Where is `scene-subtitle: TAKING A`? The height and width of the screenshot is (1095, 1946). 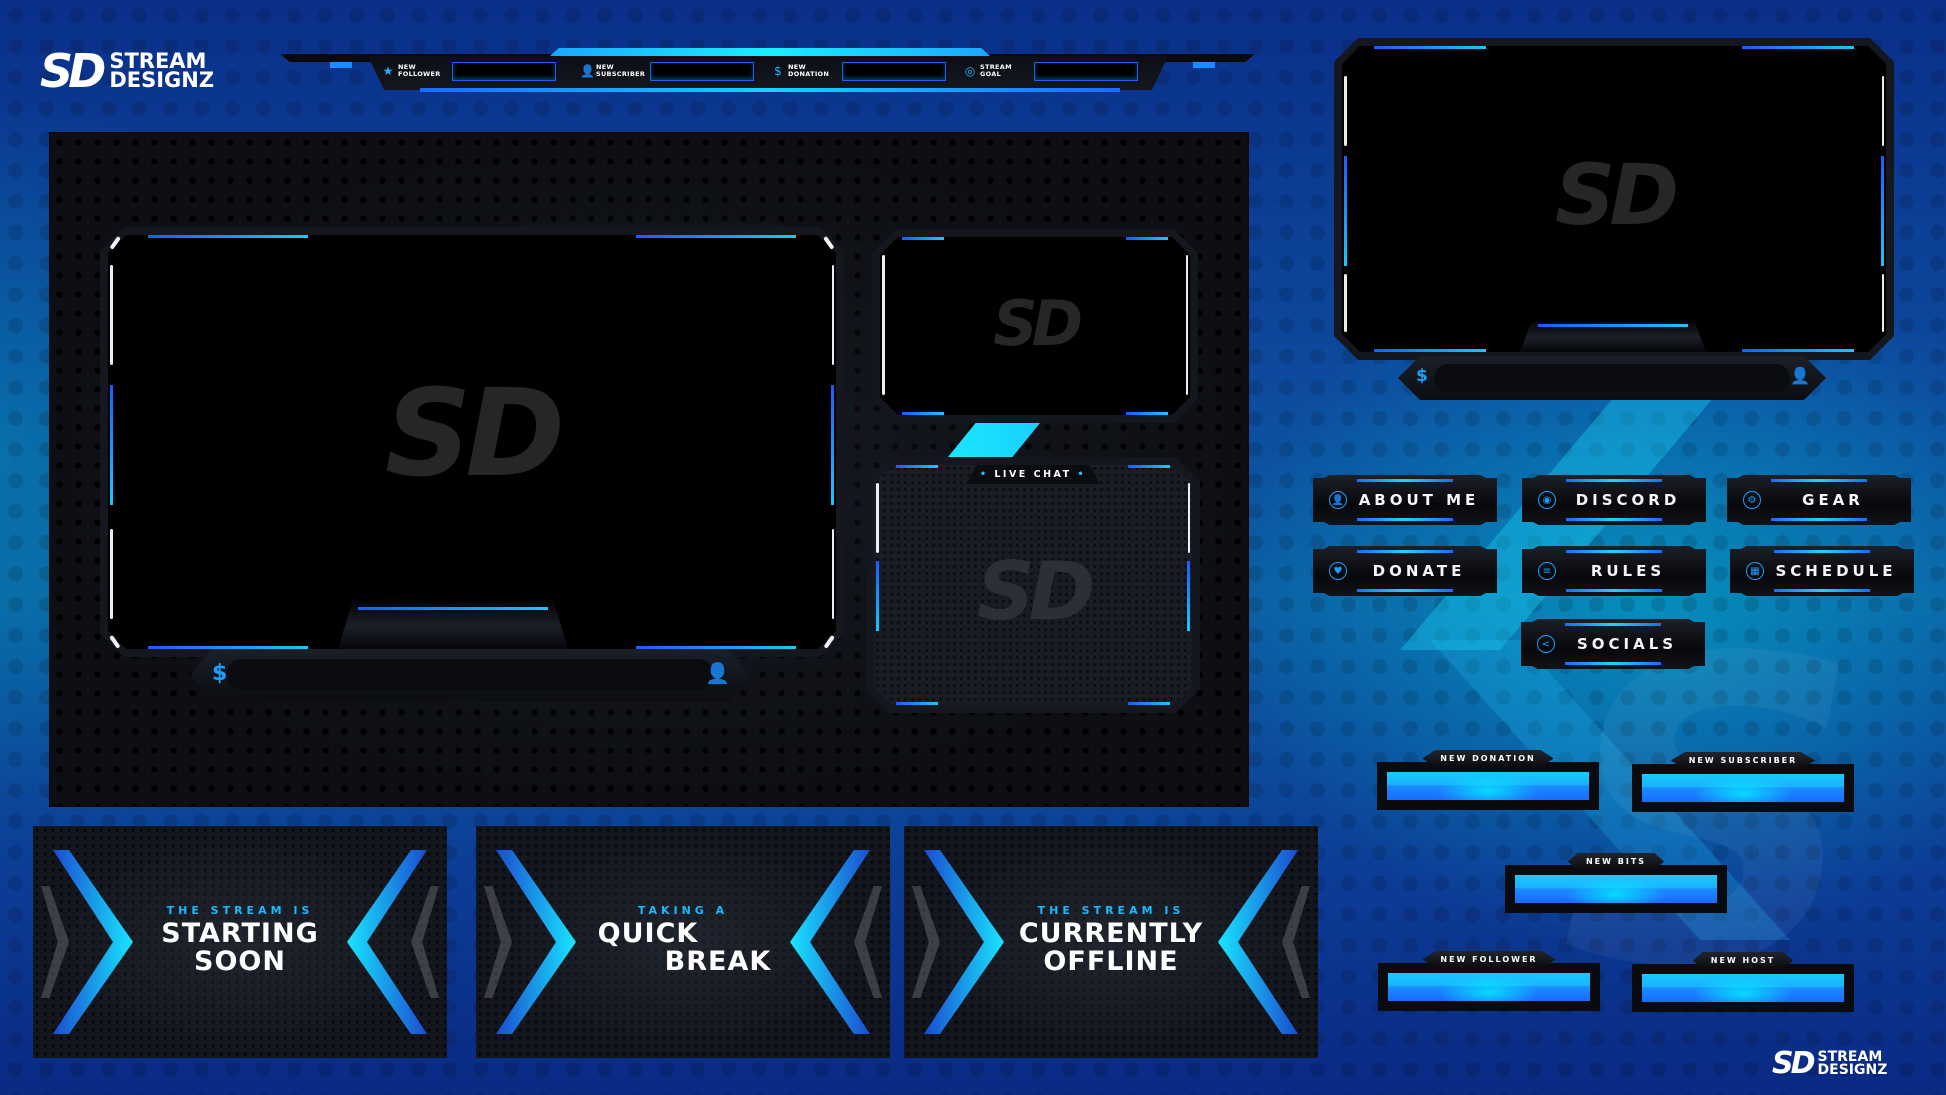 scene-subtitle: TAKING A is located at coordinates (683, 910).